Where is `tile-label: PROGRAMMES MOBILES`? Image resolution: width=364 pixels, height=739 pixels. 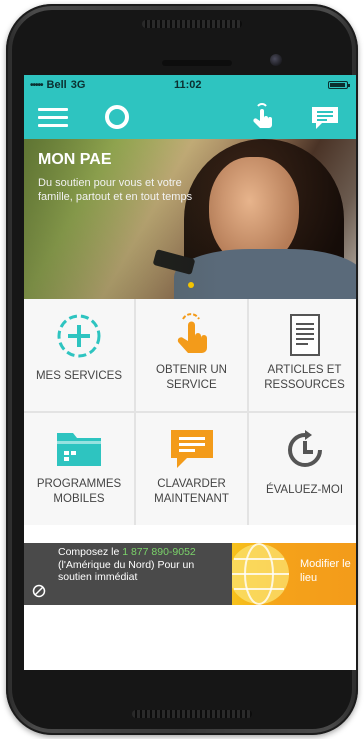 tile-label: PROGRAMMES MOBILES is located at coordinates (79, 491).